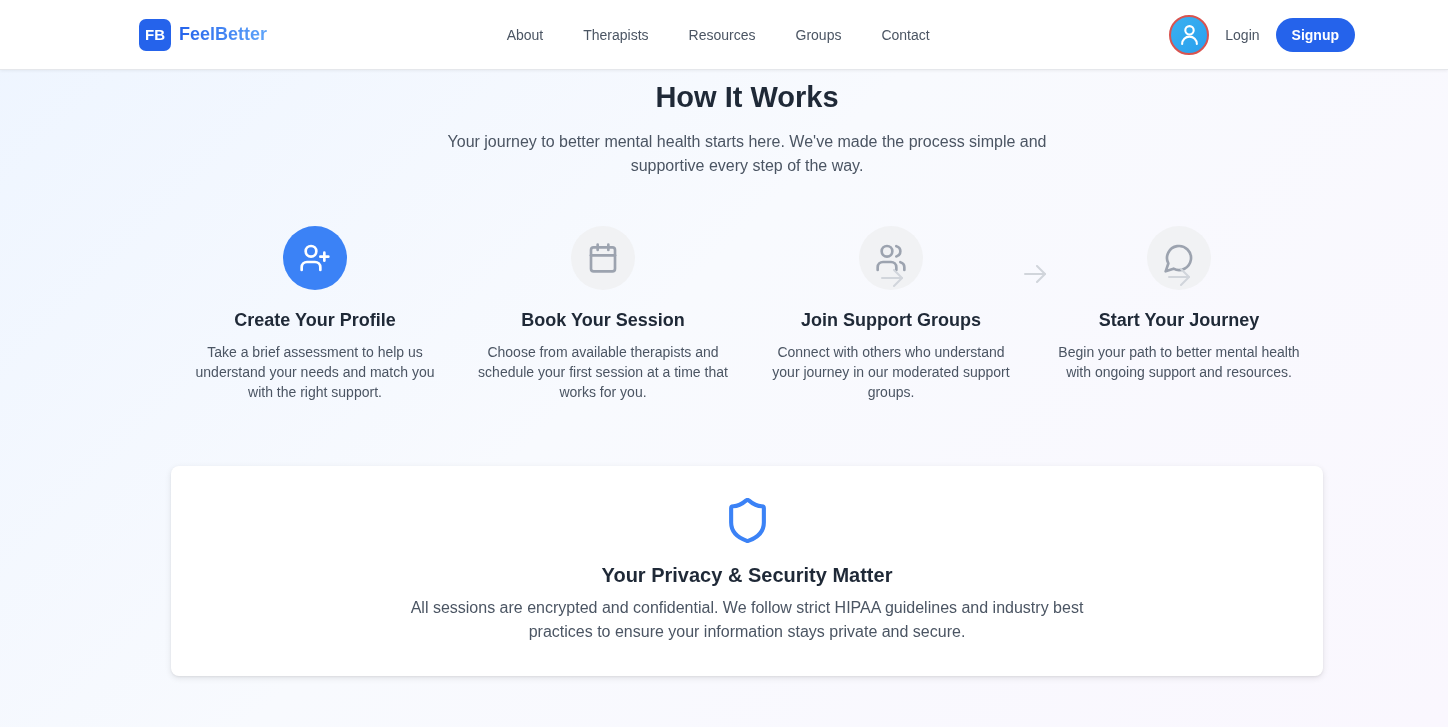 The width and height of the screenshot is (1448, 727). Describe the element at coordinates (525, 34) in the screenshot. I see `nav-link: About` at that location.